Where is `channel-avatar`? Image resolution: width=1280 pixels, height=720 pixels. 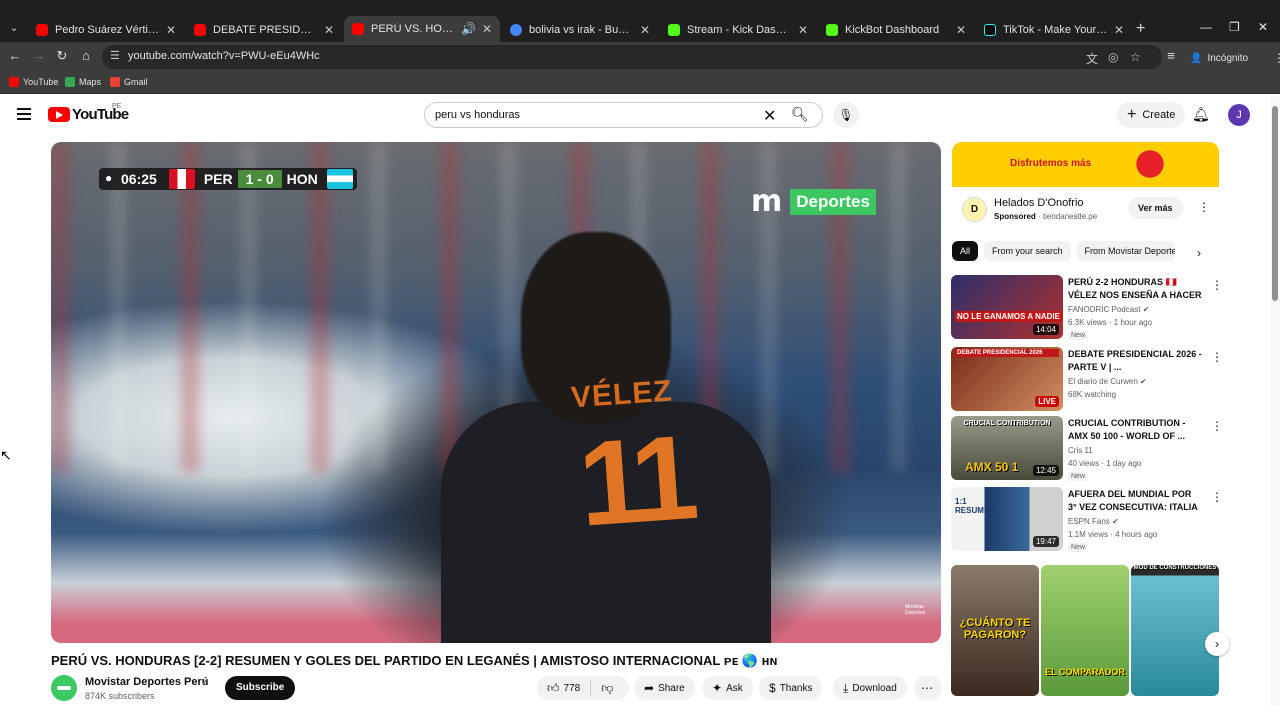 channel-avatar is located at coordinates (64, 688).